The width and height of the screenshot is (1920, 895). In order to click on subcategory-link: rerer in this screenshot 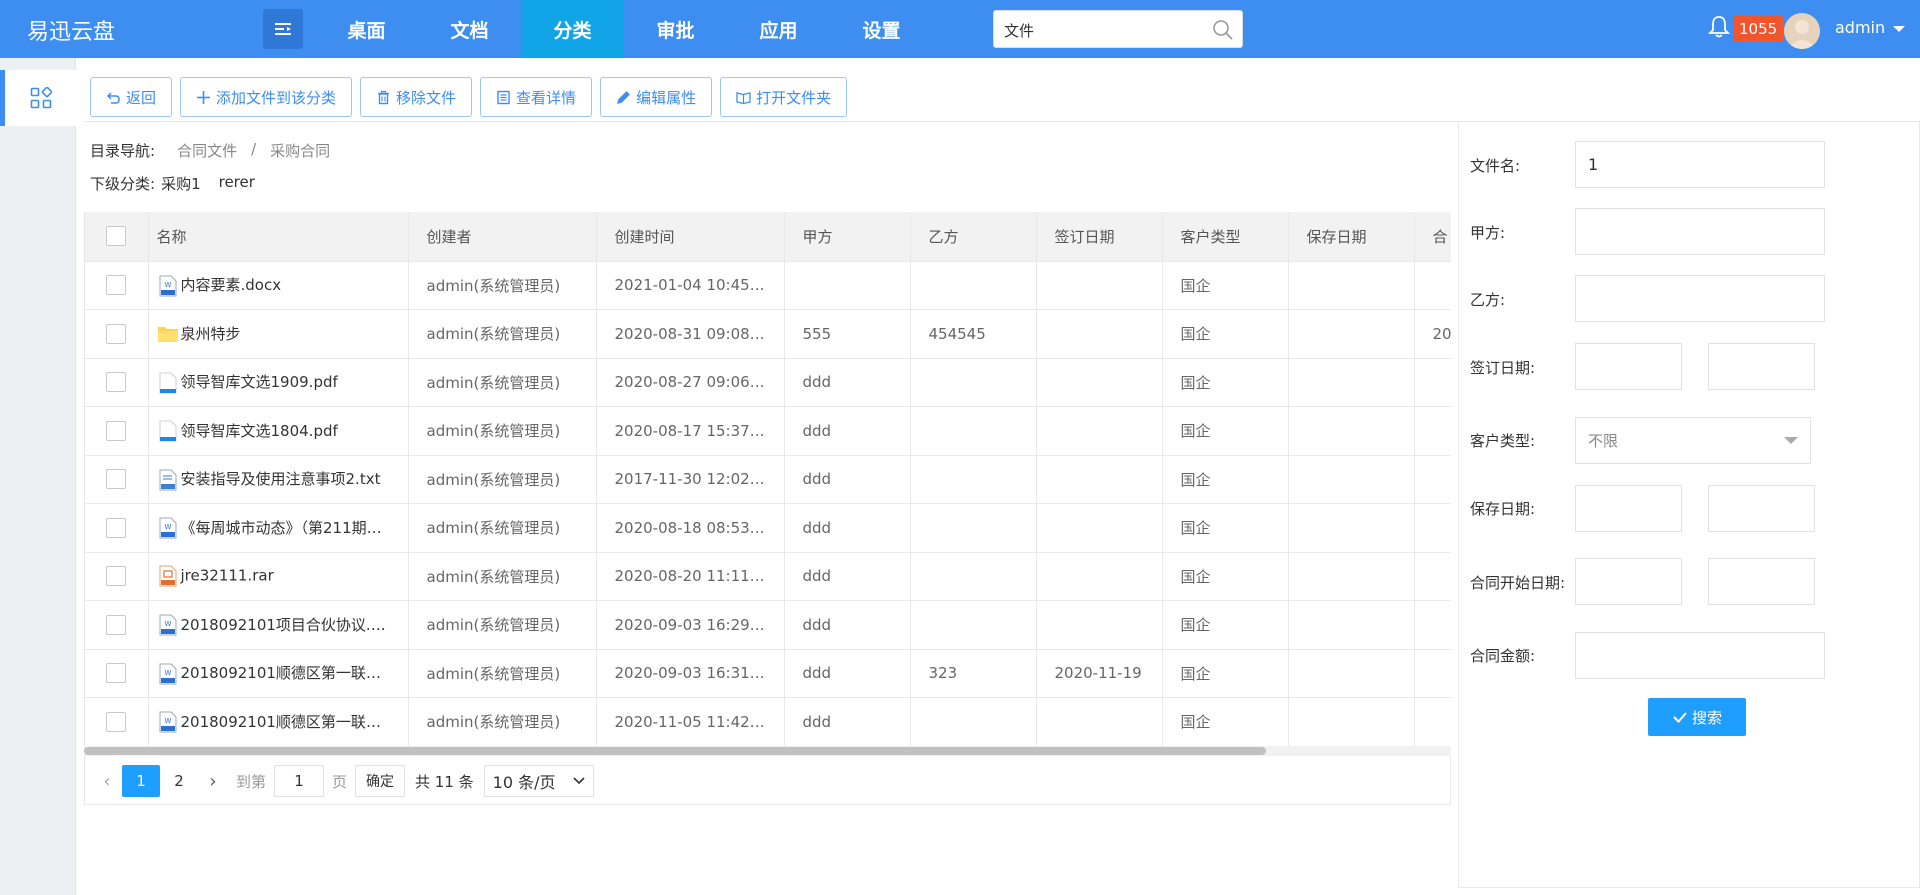, I will do `click(237, 183)`.